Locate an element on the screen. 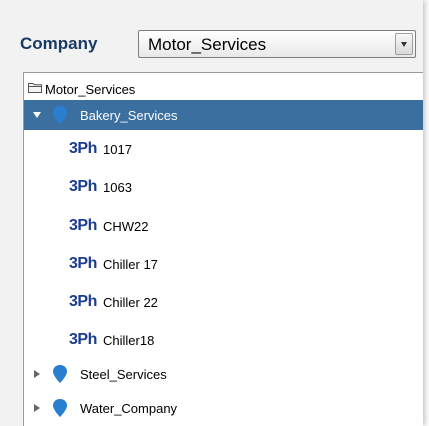  tree-group-label: Steel_Services is located at coordinates (123, 374).